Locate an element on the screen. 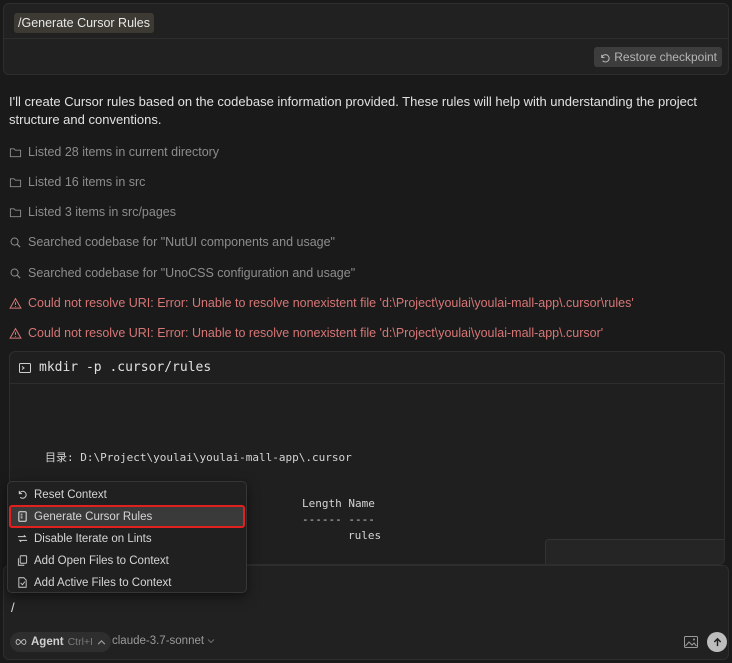 The width and height of the screenshot is (732, 663). menu-item-add-open-files: Add Open Files to Context is located at coordinates (127, 560).